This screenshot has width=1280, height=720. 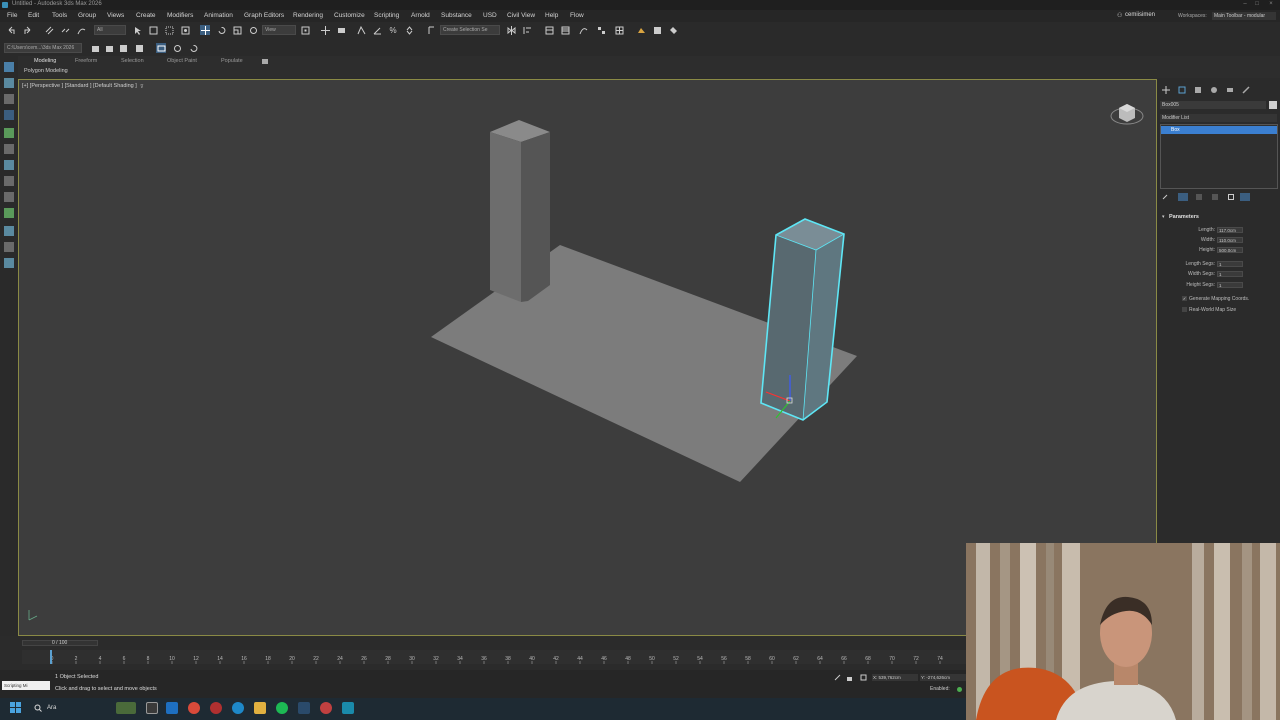 What do you see at coordinates (470, 30) in the screenshot?
I see `create-selection-set-dropdown: Create Selection Se` at bounding box center [470, 30].